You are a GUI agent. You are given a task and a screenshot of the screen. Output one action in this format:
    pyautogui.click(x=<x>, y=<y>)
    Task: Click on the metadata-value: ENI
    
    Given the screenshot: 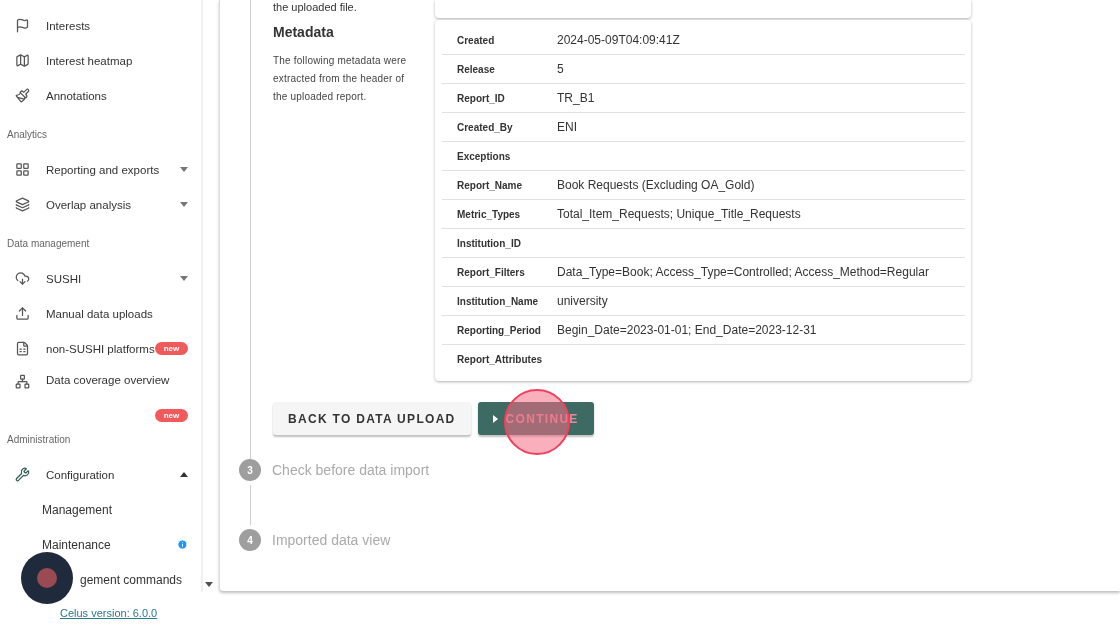 What is the action you would take?
    pyautogui.click(x=567, y=127)
    